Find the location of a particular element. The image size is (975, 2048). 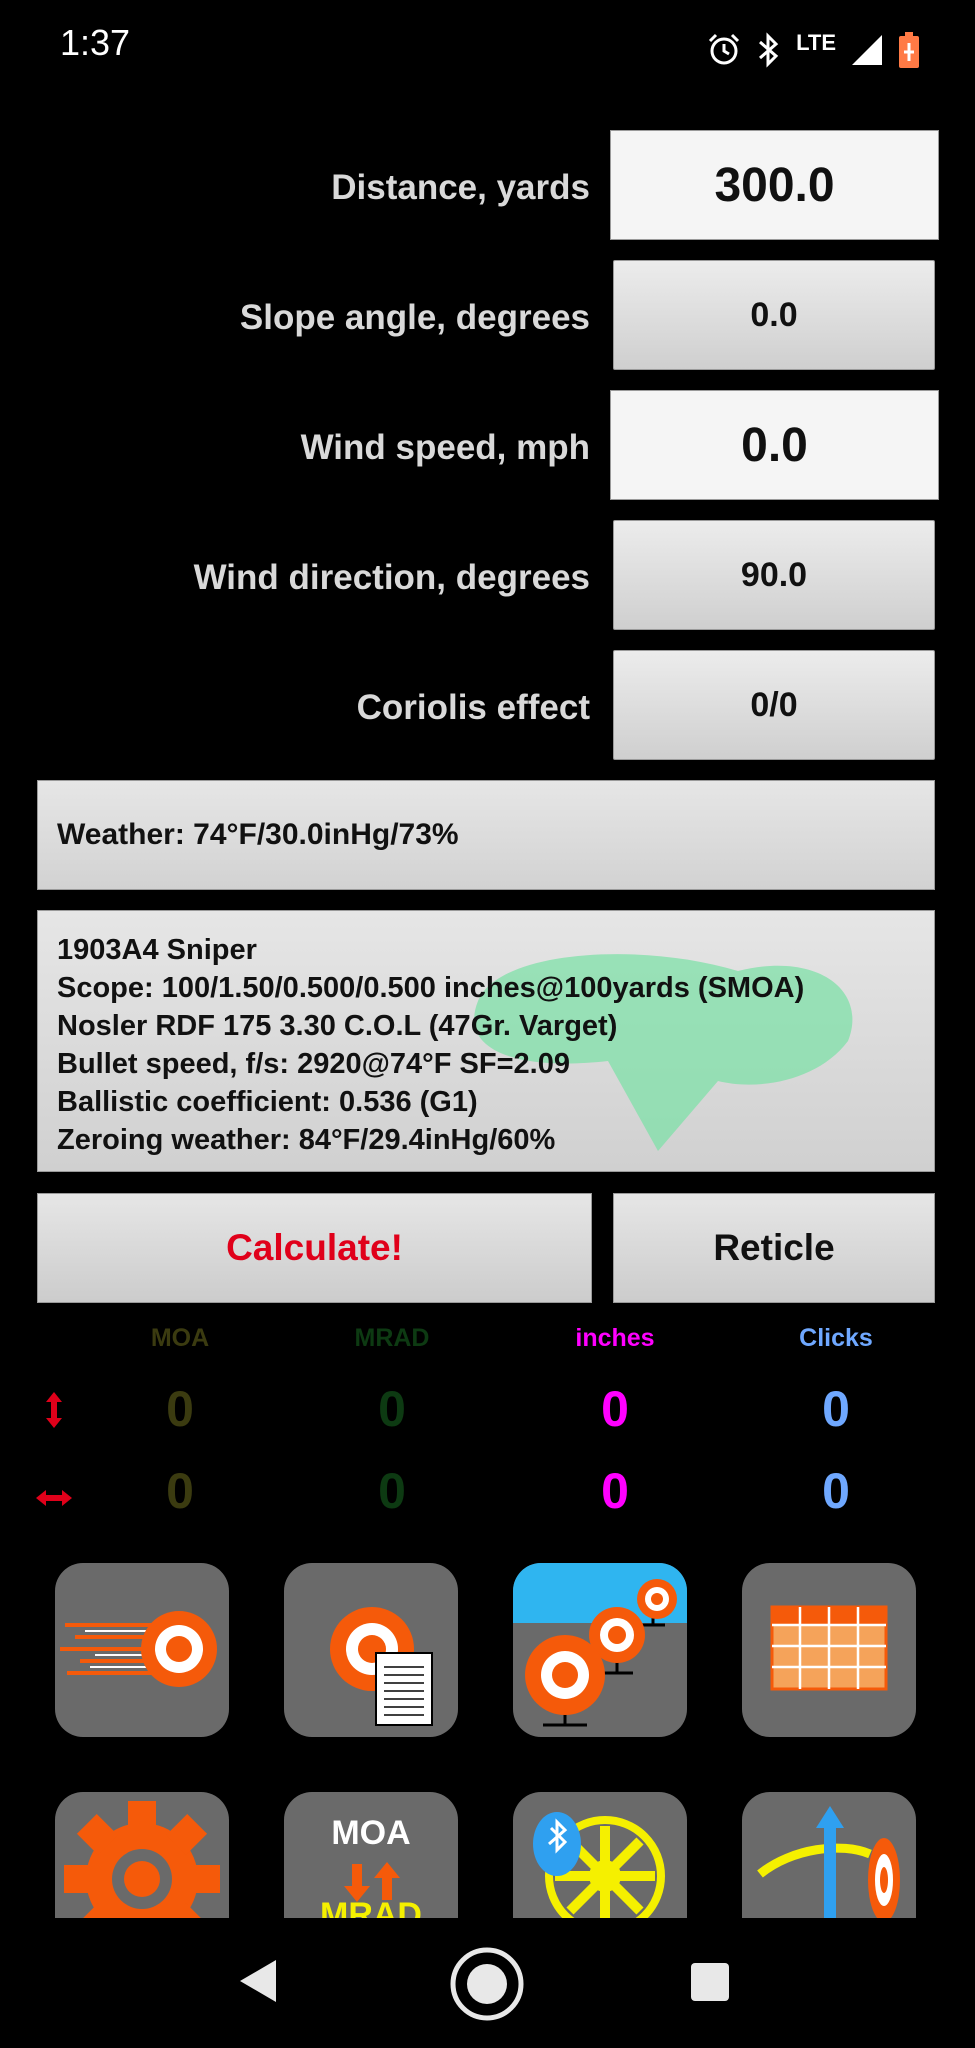

angle-shooting-tile is located at coordinates (829, 1855).